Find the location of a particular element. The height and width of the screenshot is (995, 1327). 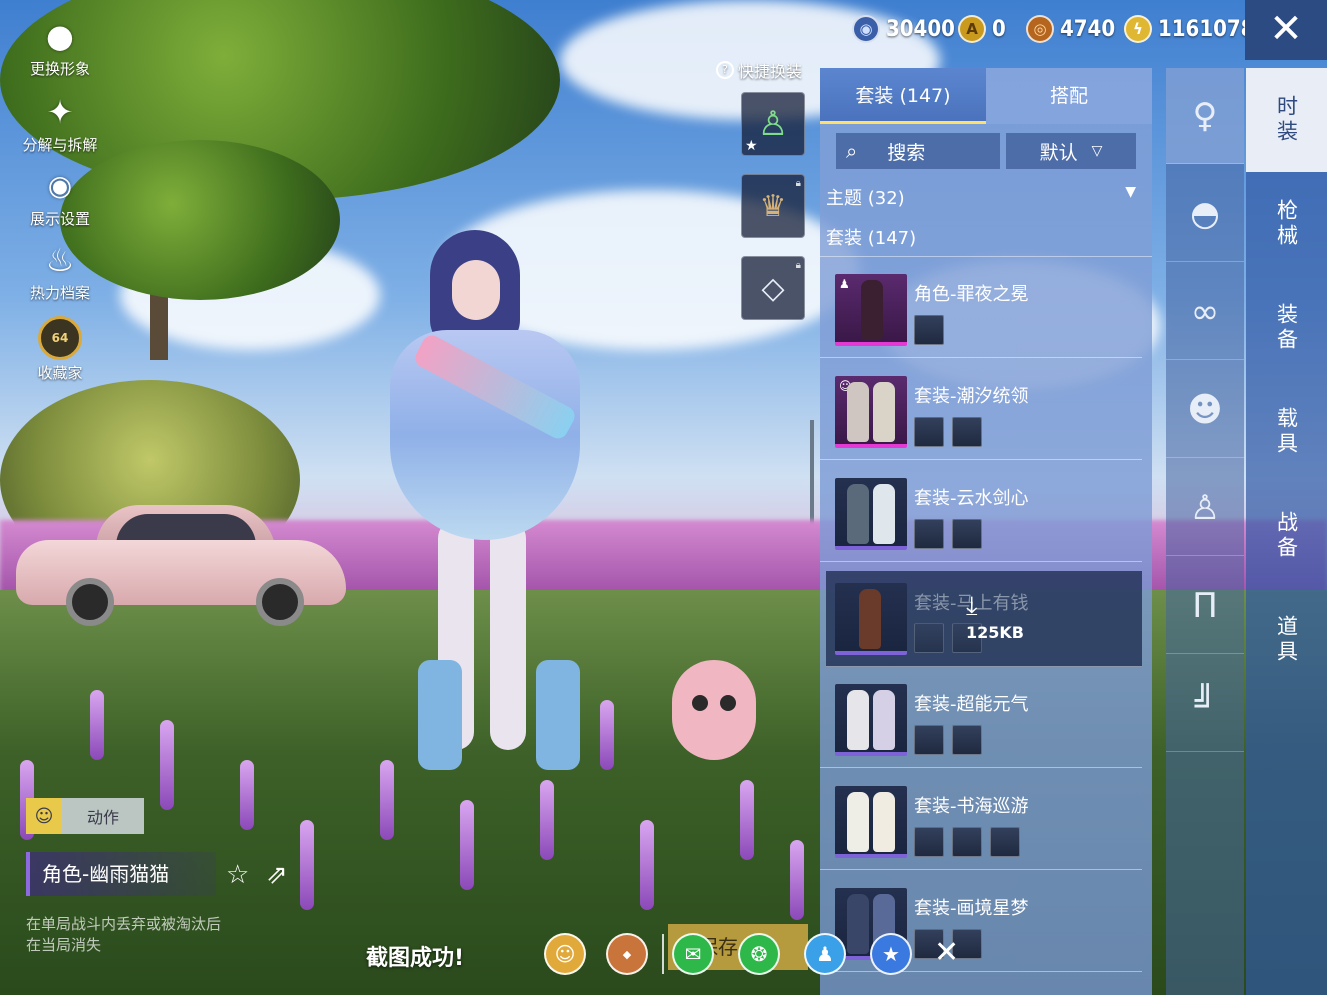

heat-archive-button: ♨ 热力档案 is located at coordinates (60, 271).